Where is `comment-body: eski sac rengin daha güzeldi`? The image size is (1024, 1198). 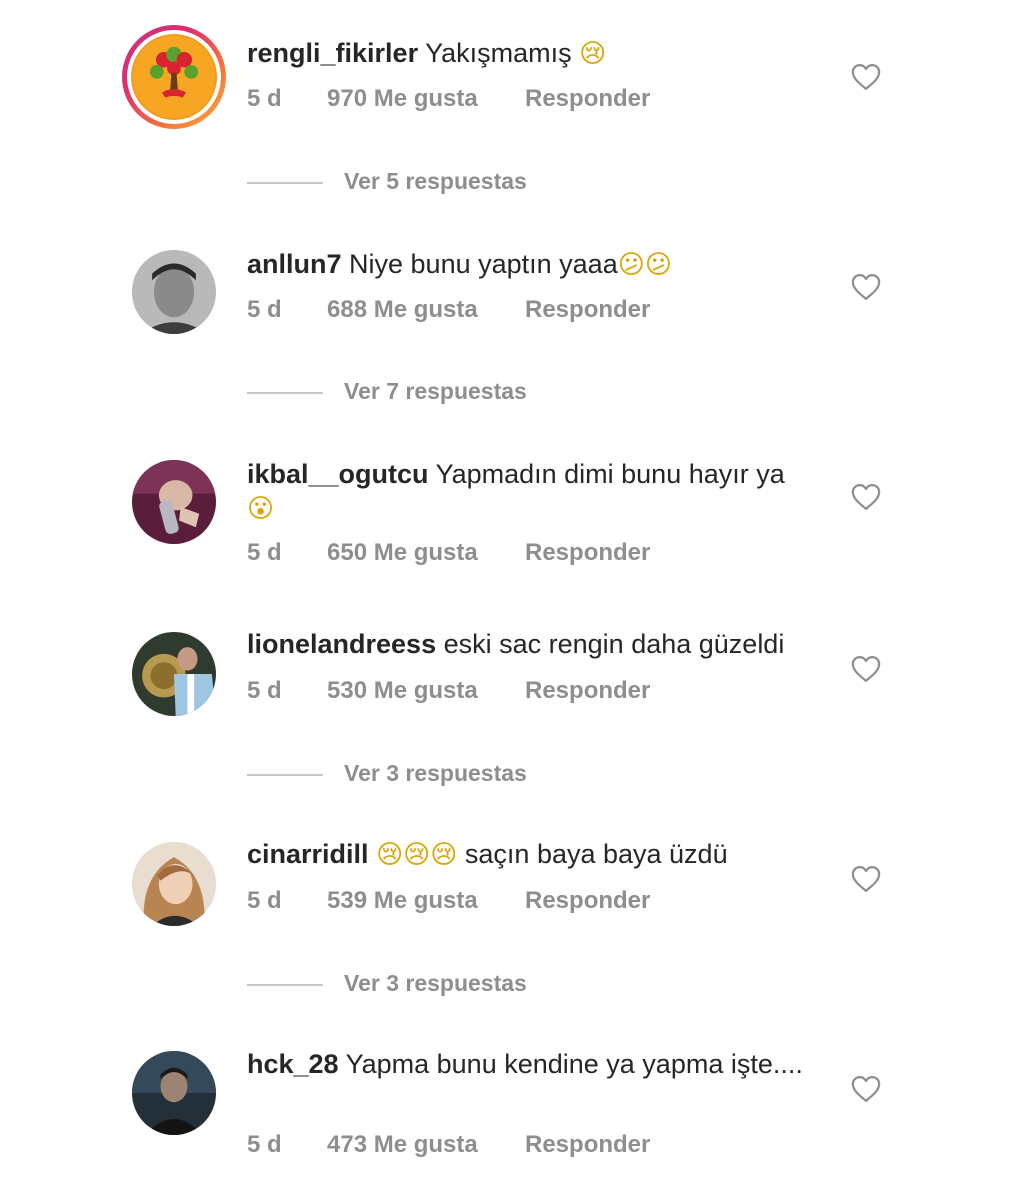 comment-body: eski sac rengin daha güzeldi is located at coordinates (614, 644).